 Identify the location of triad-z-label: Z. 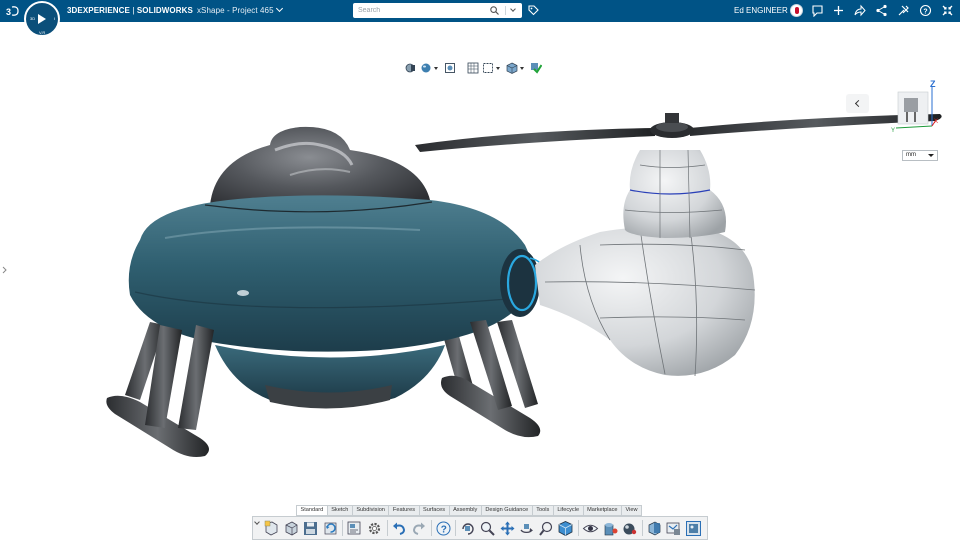
(933, 84).